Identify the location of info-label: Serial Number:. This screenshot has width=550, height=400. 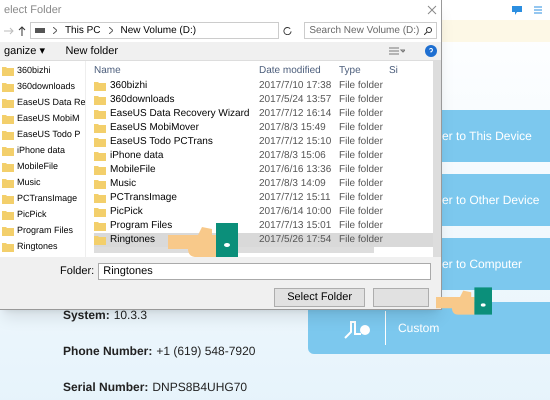
(105, 387).